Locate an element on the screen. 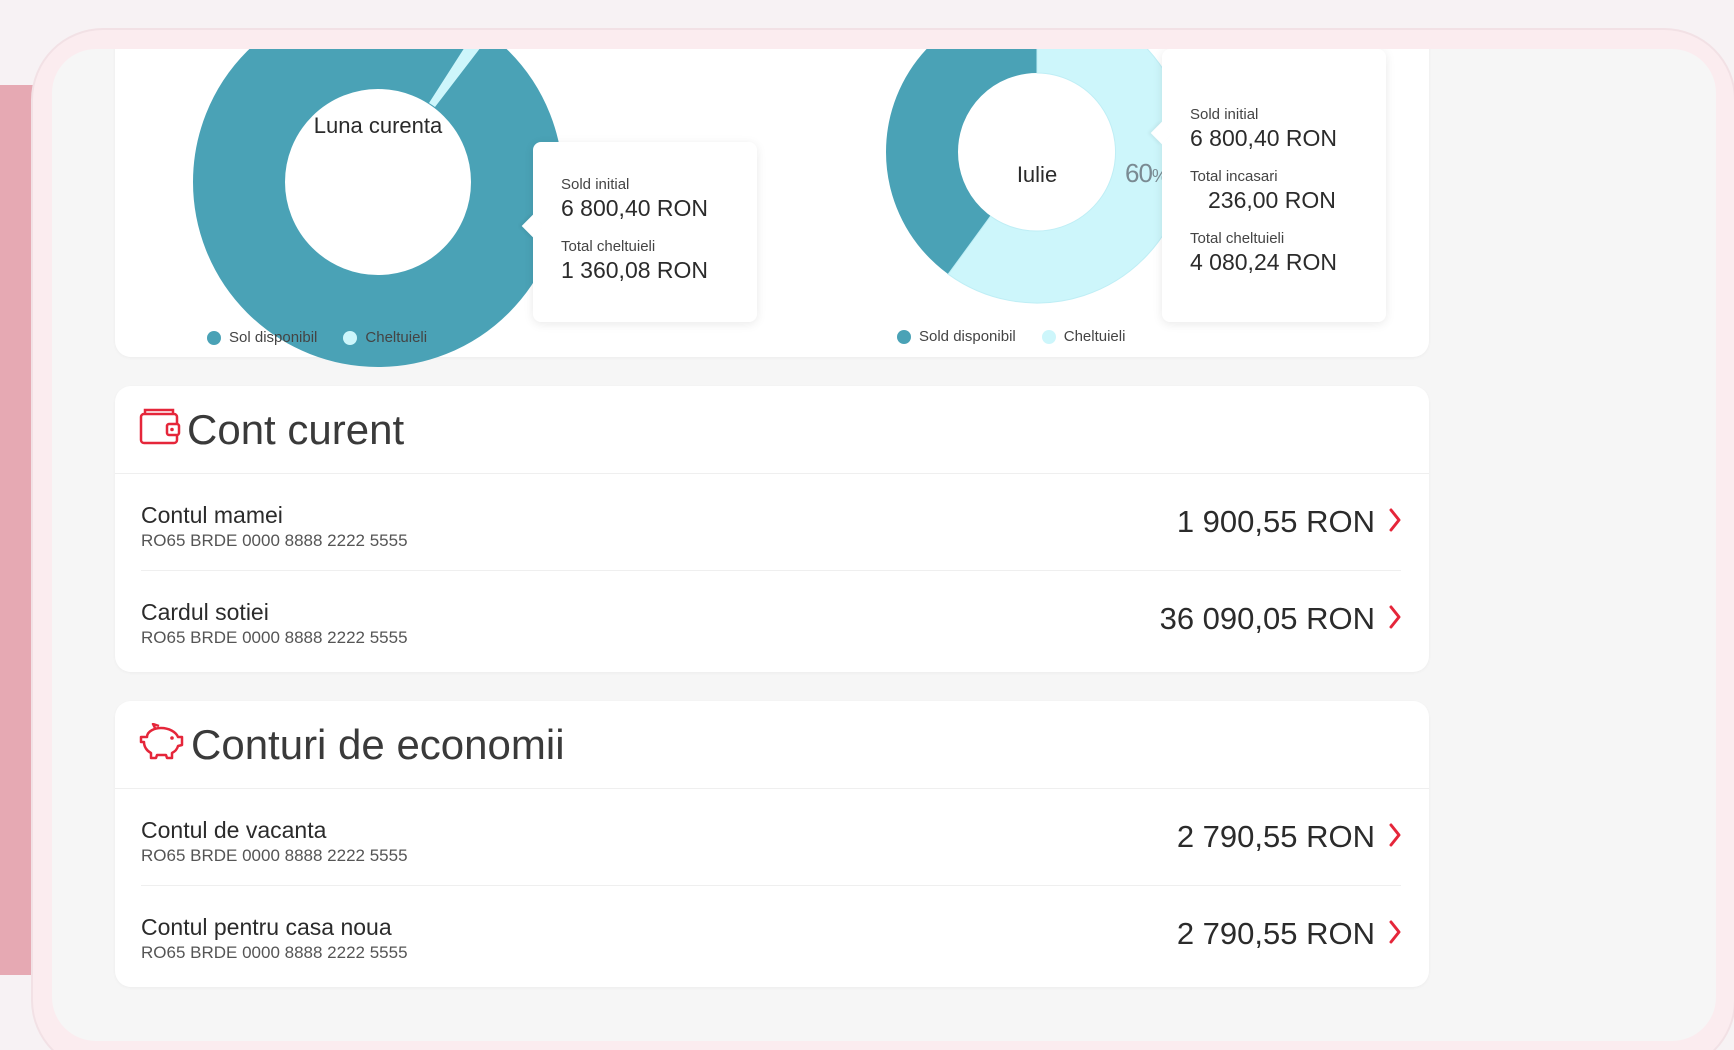  july-percent-label: 60% is located at coordinates (1146, 173).